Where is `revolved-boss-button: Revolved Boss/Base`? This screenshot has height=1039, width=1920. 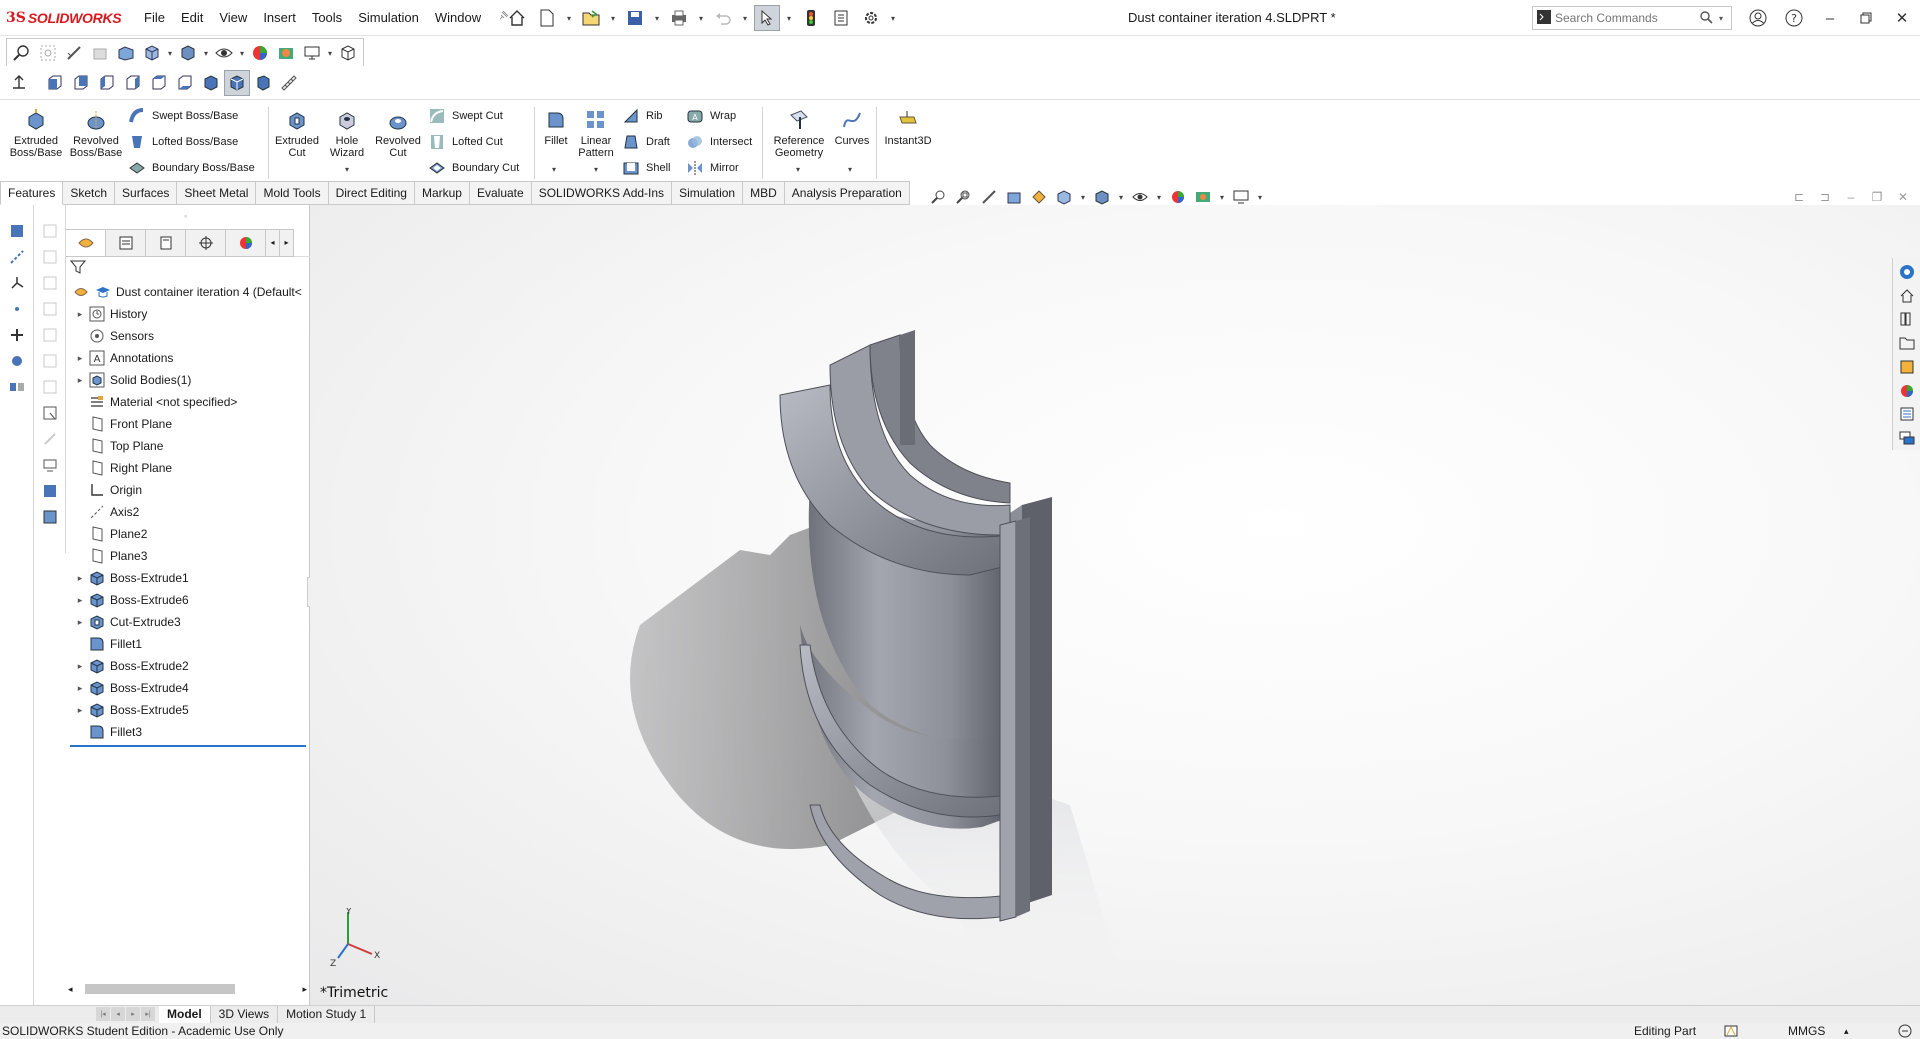 revolved-boss-button: Revolved Boss/Base is located at coordinates (96, 133).